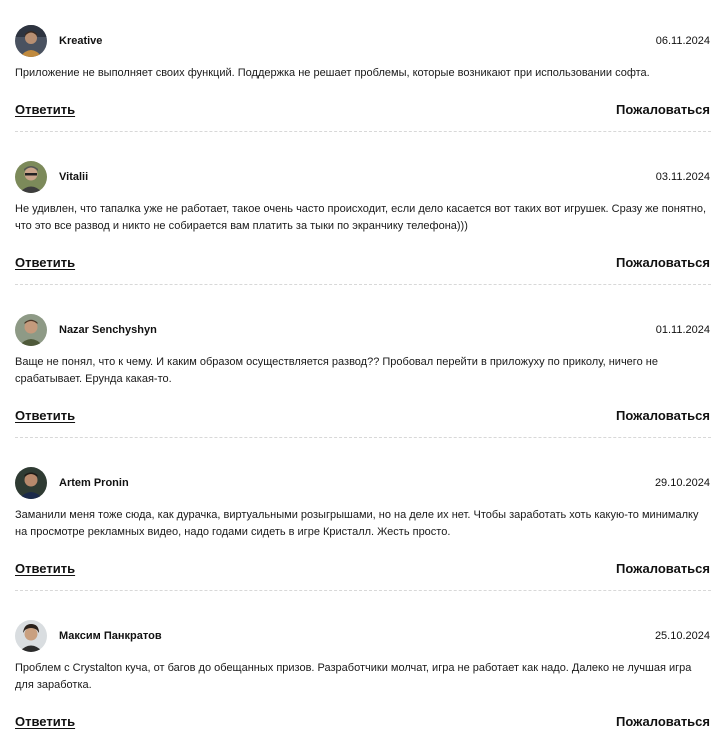 The height and width of the screenshot is (741, 722). What do you see at coordinates (682, 41) in the screenshot?
I see `comment-date: 06.11.2024` at bounding box center [682, 41].